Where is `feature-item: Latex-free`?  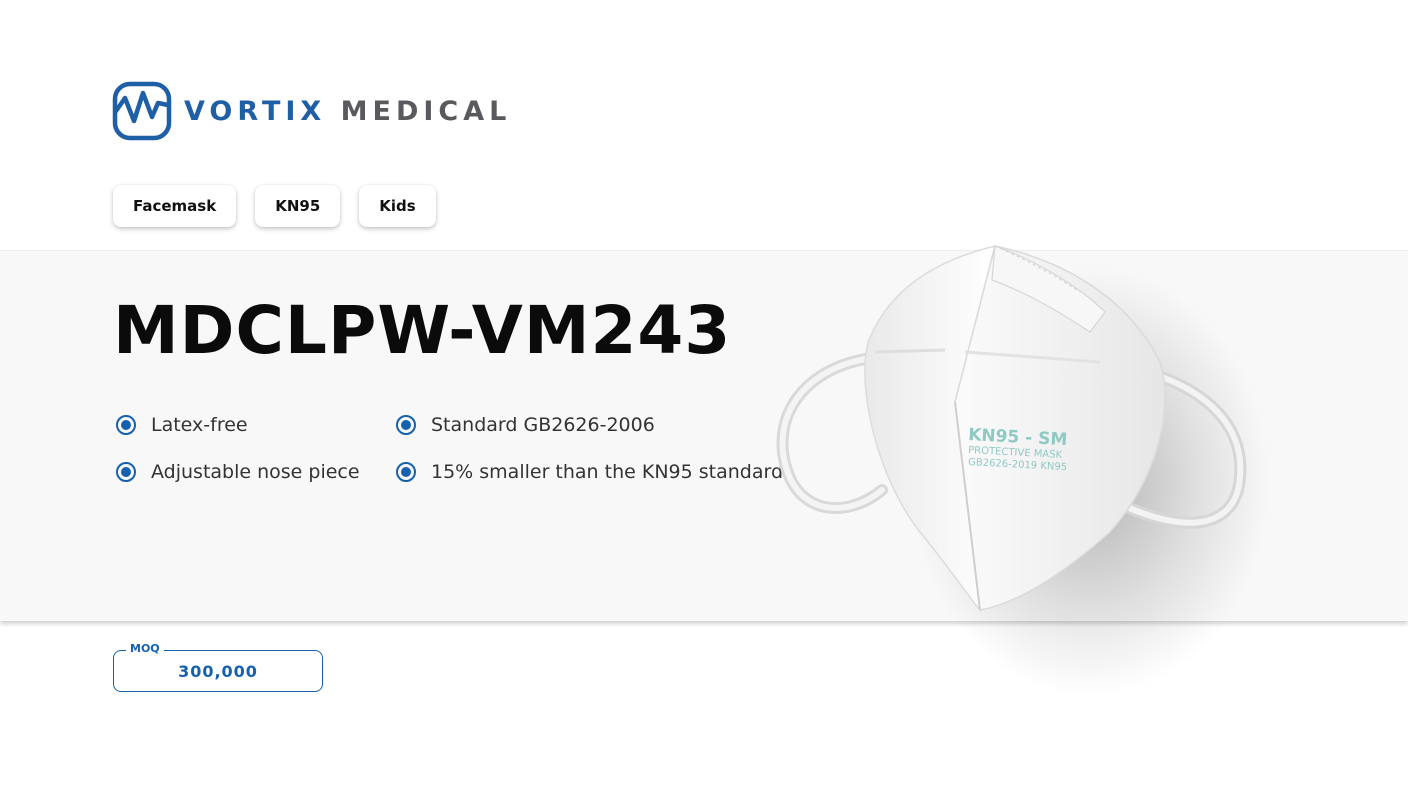 feature-item: Latex-free is located at coordinates (181, 425).